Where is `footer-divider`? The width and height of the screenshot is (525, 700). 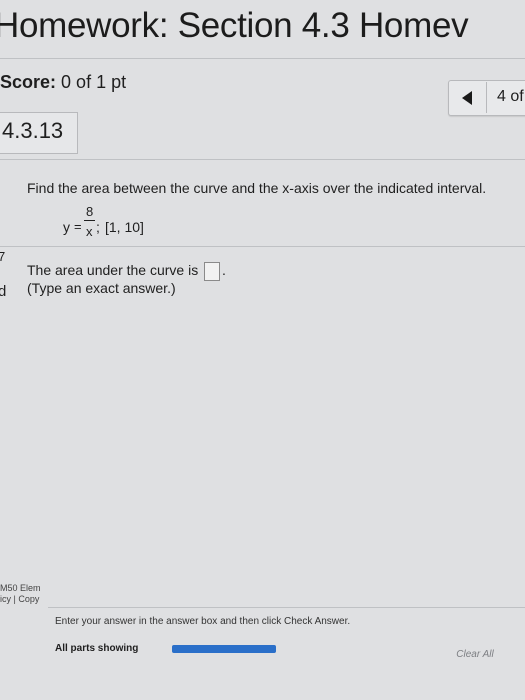 footer-divider is located at coordinates (286, 607).